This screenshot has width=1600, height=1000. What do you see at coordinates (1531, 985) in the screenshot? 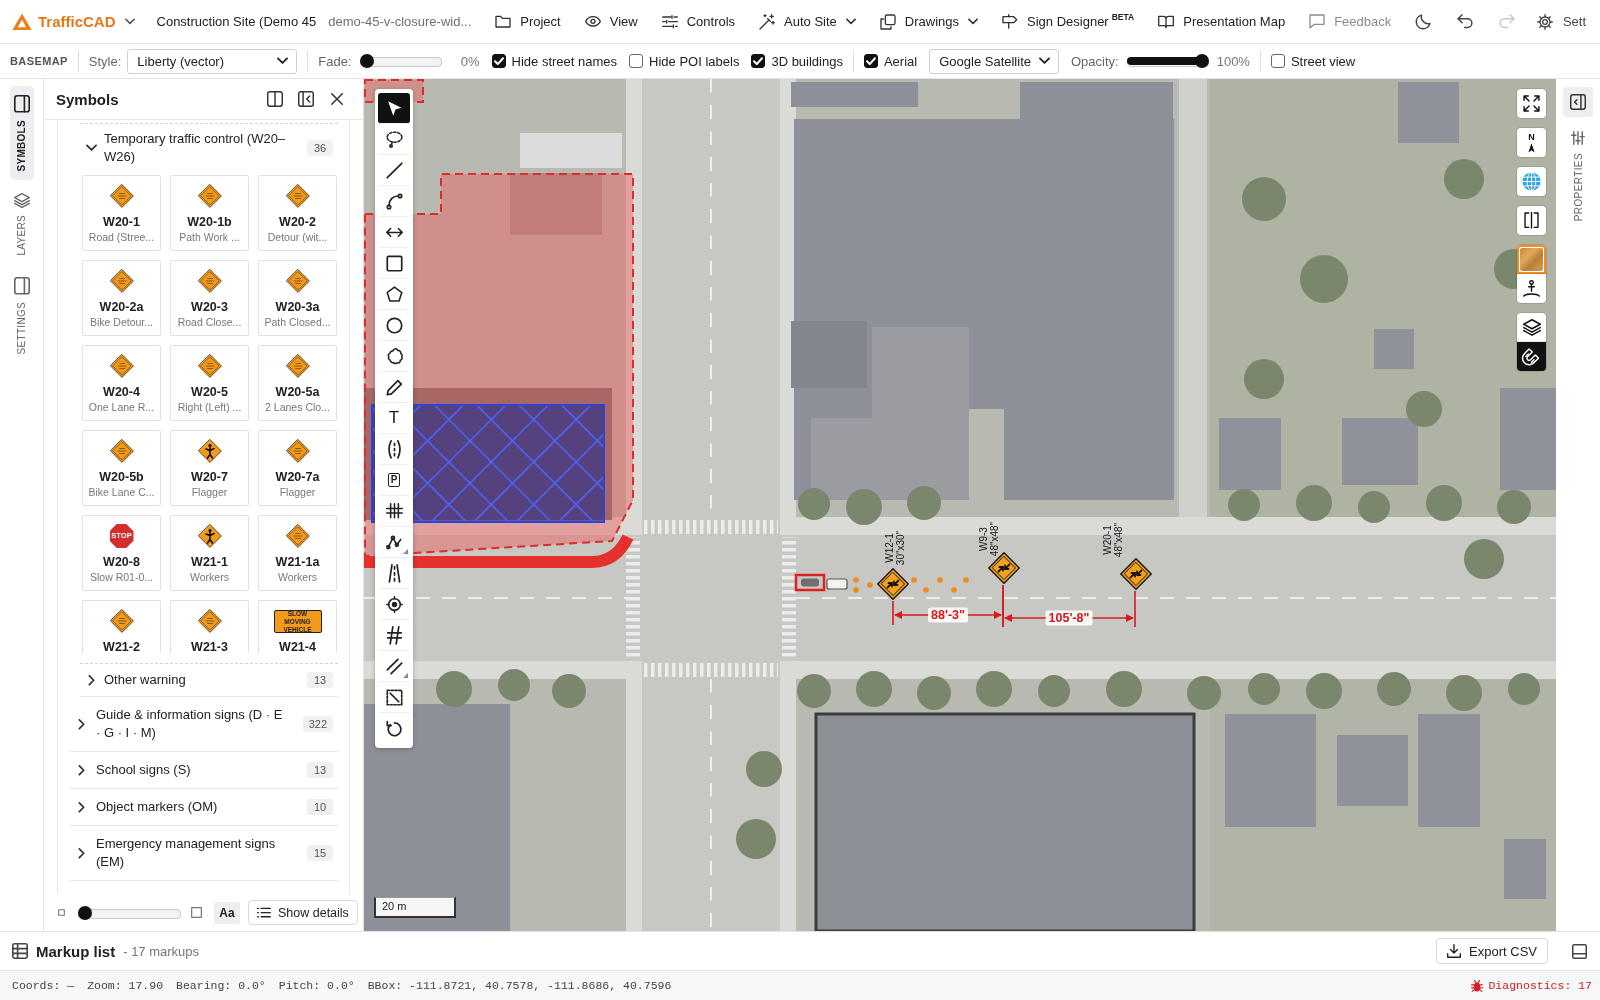
I see `diagnostics-button: Diagnostics: 17` at bounding box center [1531, 985].